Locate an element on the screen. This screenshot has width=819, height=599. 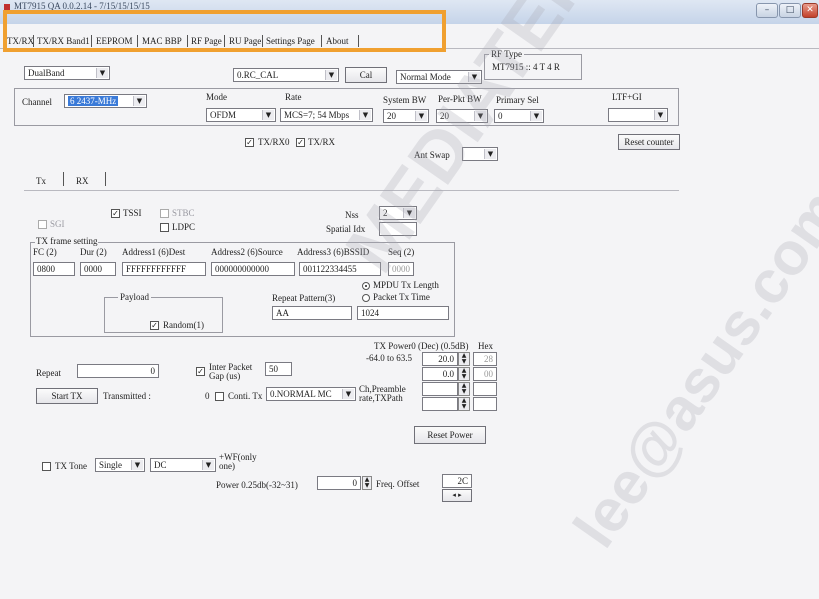
power2-dec-field is located at coordinates (440, 389).